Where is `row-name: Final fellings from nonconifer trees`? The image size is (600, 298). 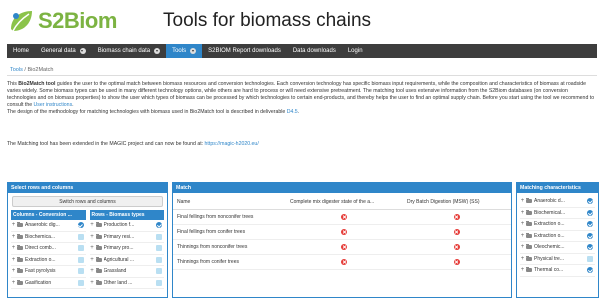 row-name: Final fellings from nonconifer trees is located at coordinates (229, 217).